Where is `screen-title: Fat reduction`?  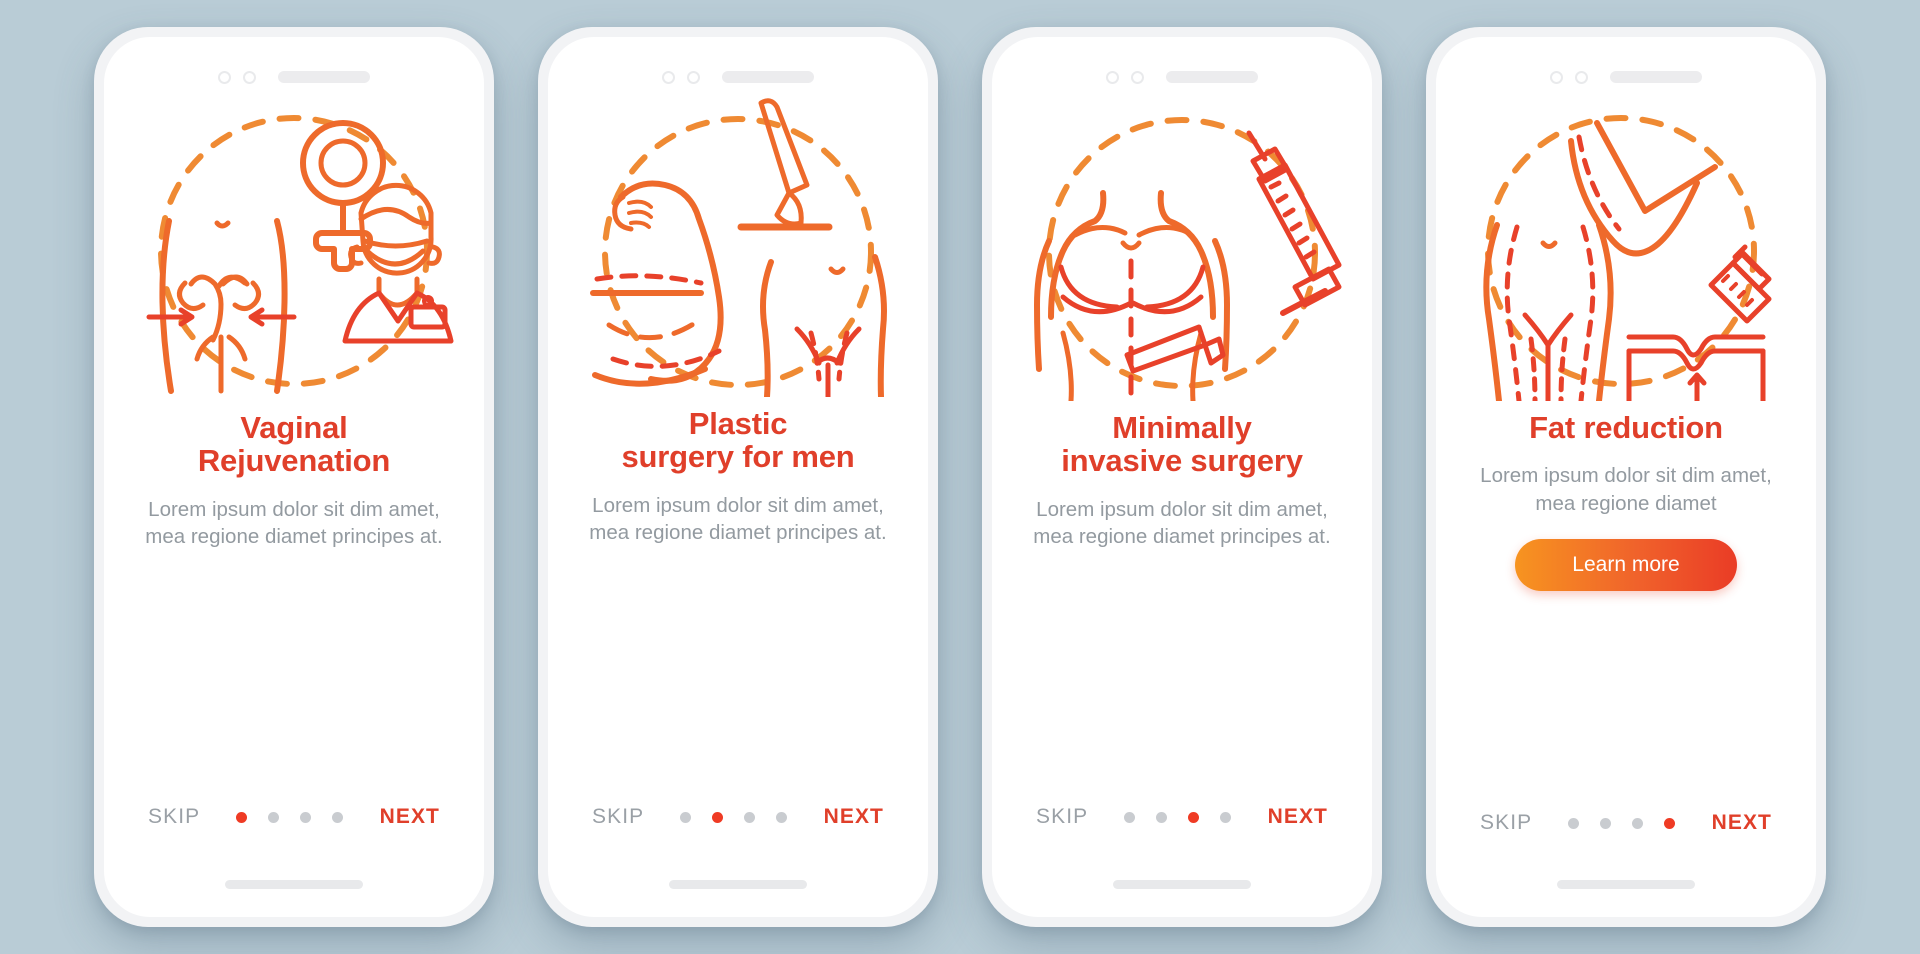 screen-title: Fat reduction is located at coordinates (1626, 427).